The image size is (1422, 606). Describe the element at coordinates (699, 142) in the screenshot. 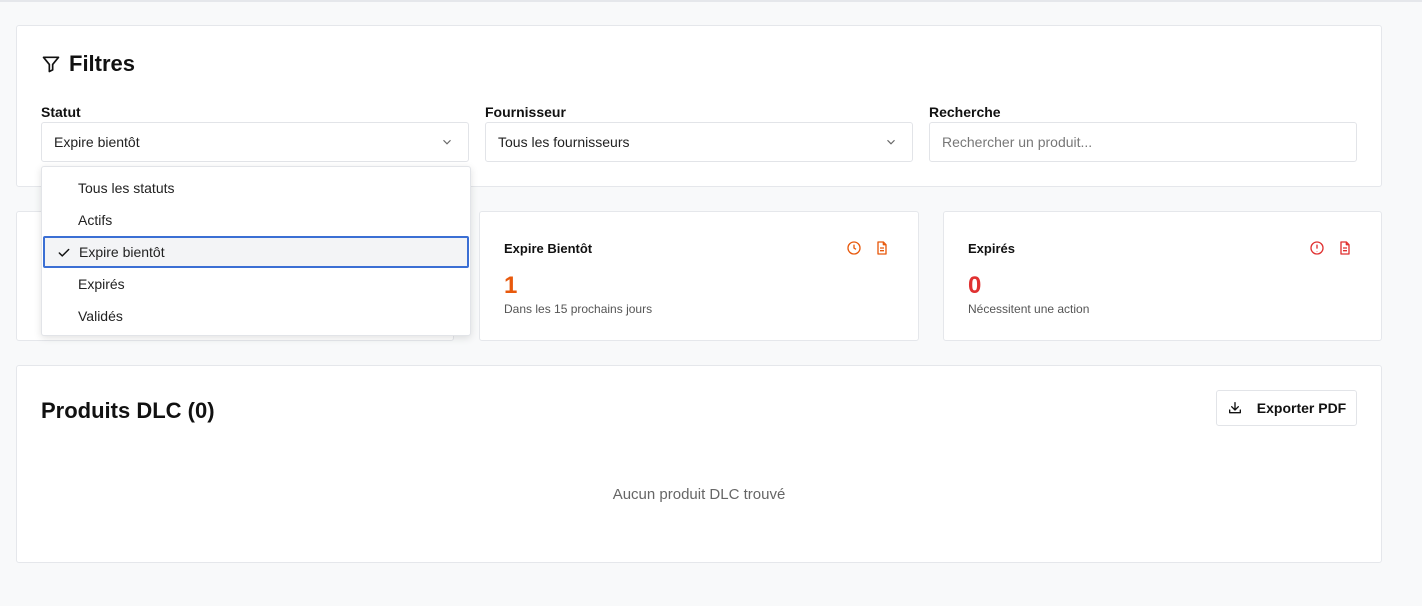

I see `fournisseur-select: Tous les fournisseurs` at that location.